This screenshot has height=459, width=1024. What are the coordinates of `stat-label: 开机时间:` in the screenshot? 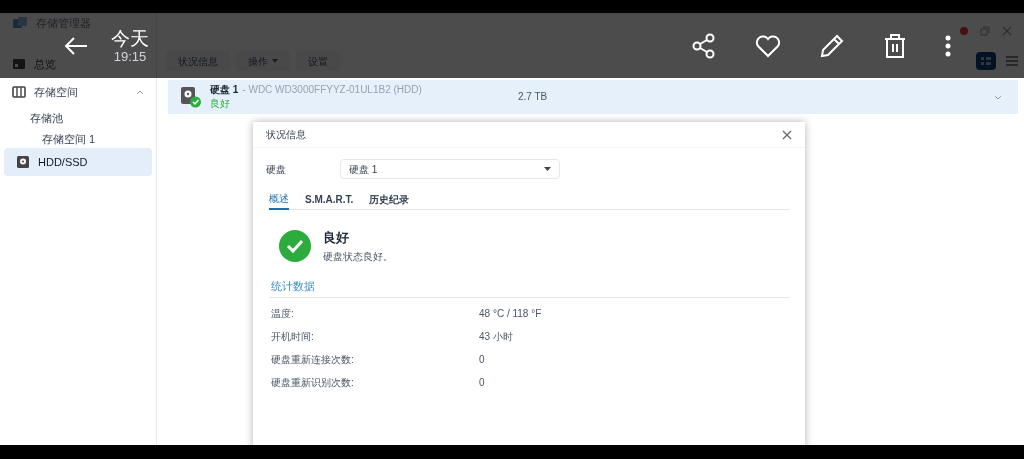 It's located at (293, 337).